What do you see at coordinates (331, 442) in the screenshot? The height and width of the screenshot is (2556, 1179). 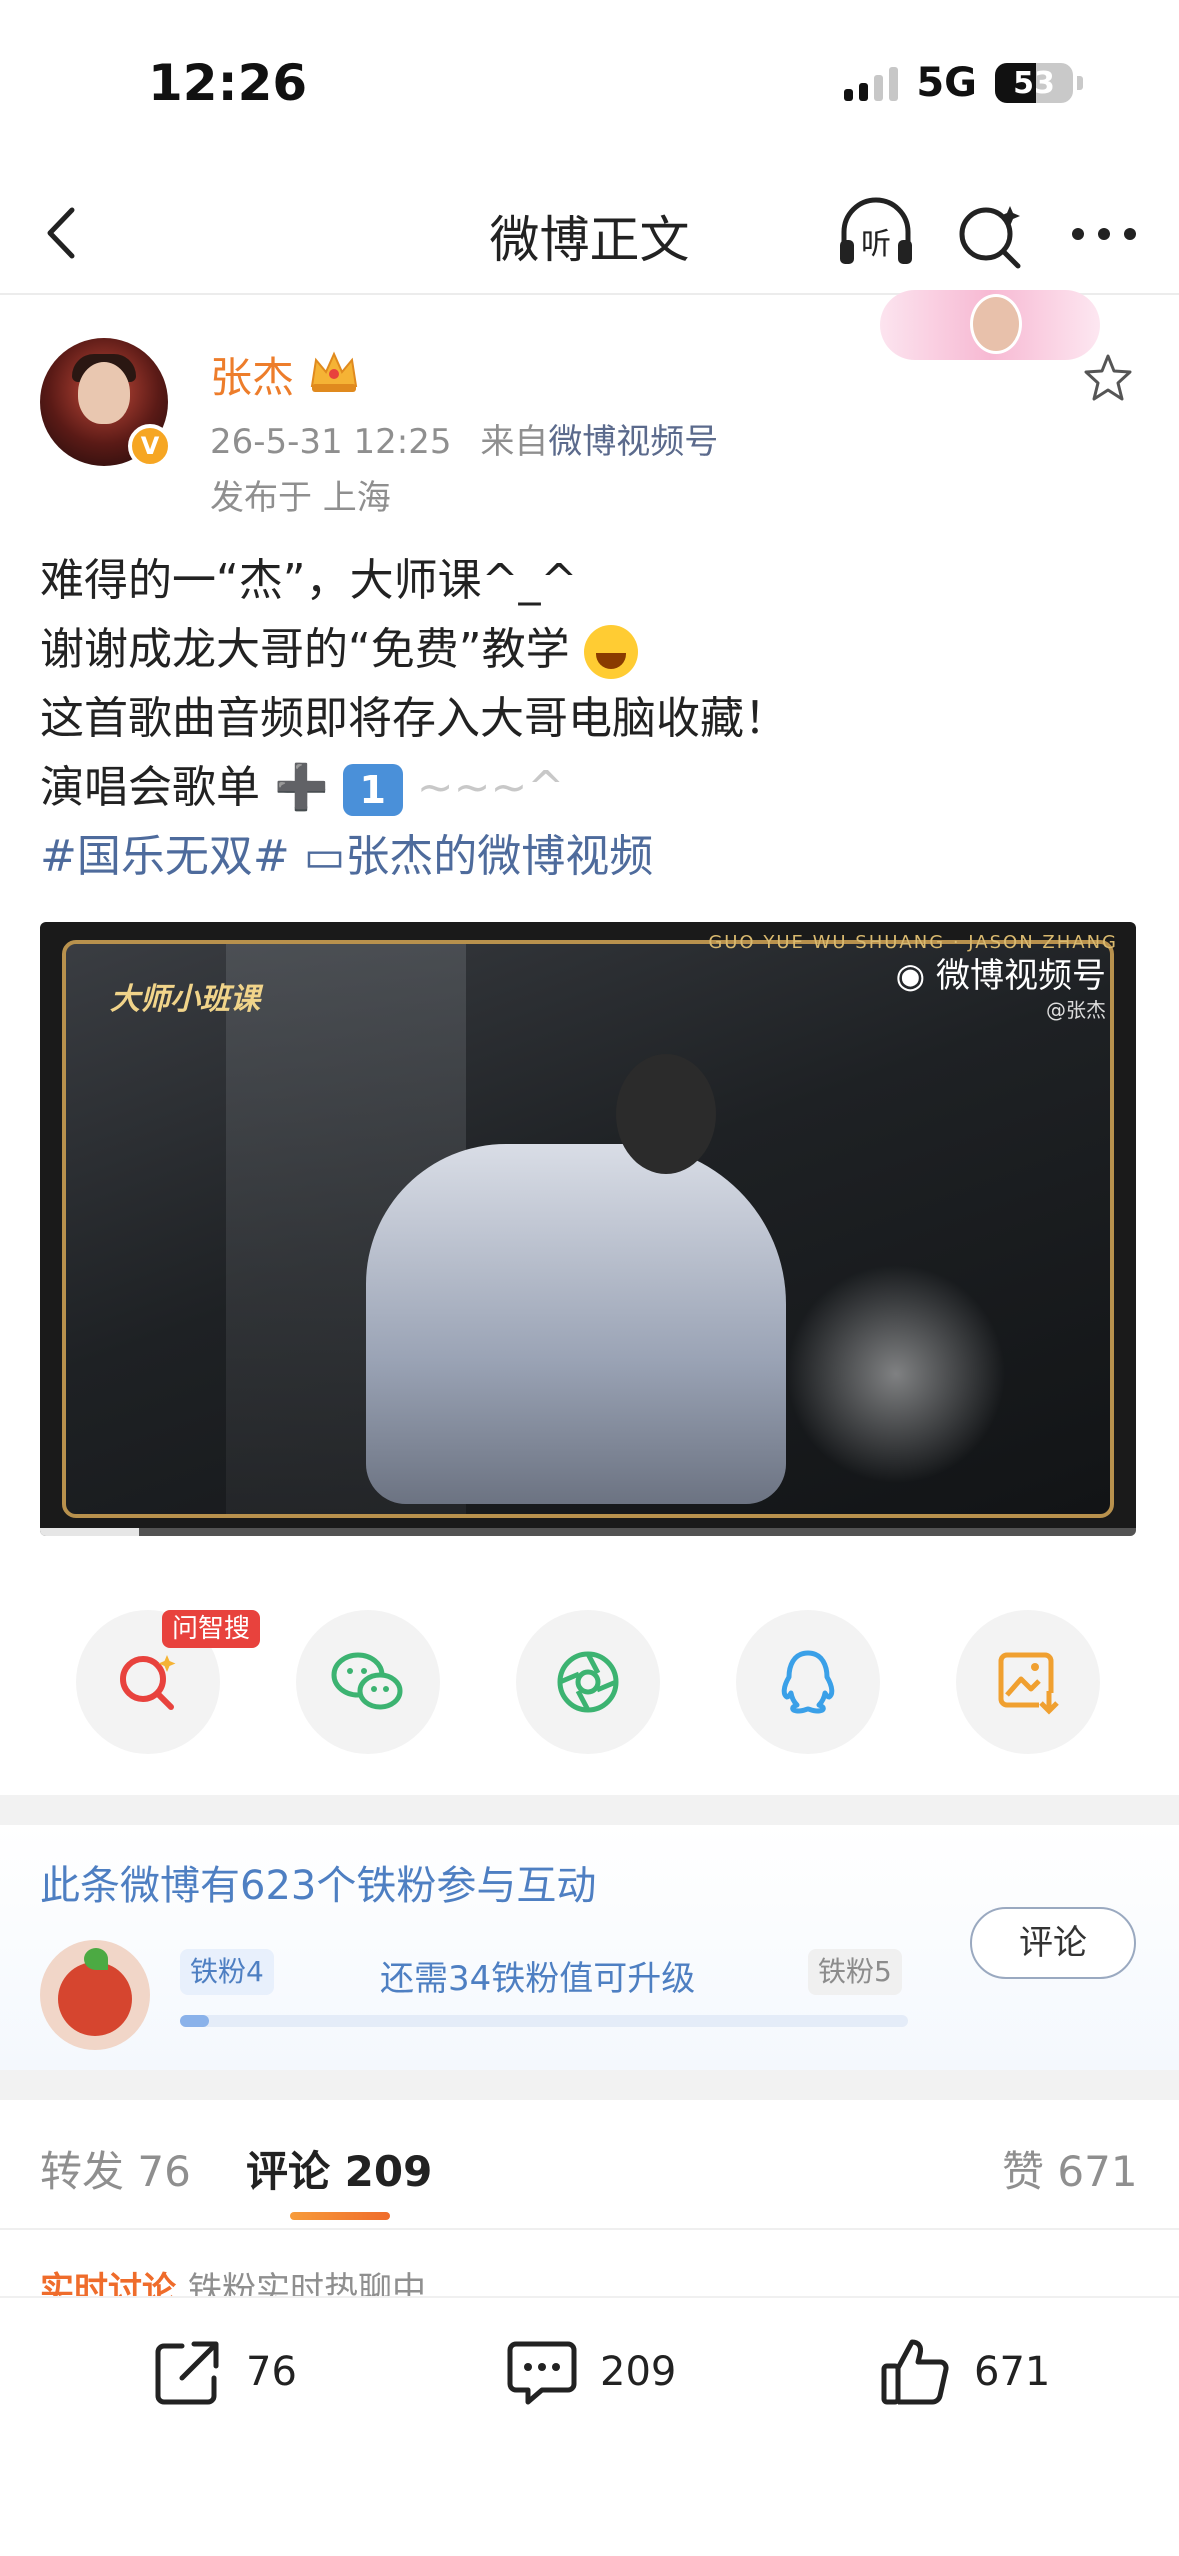 I see `post-time: 26-5-31 12:25` at bounding box center [331, 442].